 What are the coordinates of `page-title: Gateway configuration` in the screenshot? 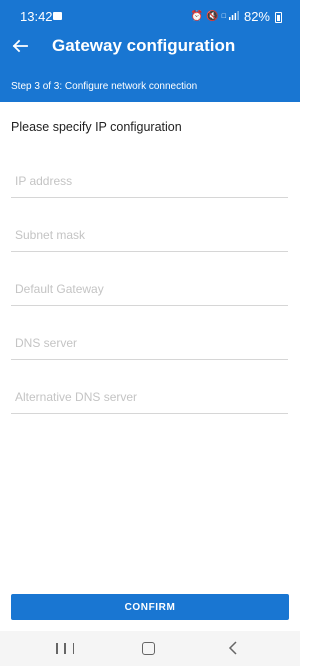 It's located at (144, 45).